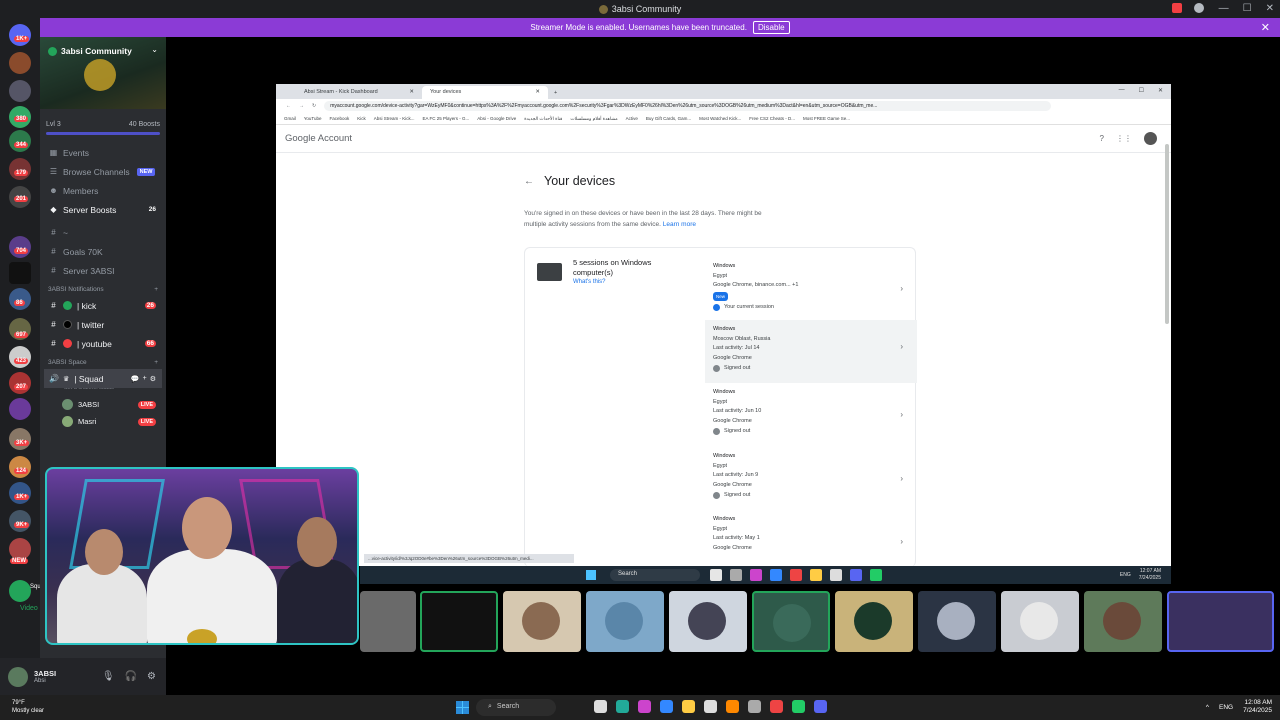 This screenshot has width=1280, height=720. I want to click on category-notifications: 3ABSI Notifications +, so click(103, 288).